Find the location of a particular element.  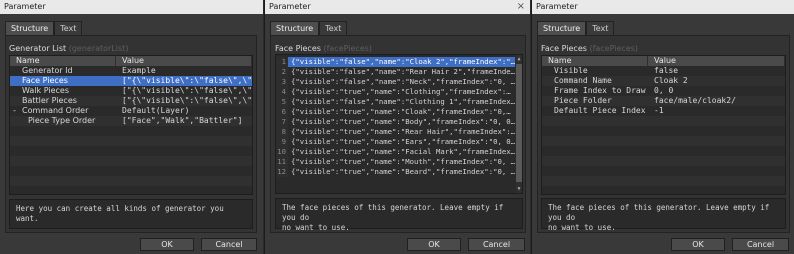

table-row: Frame Index to Draw 0, 0 is located at coordinates (663, 91).